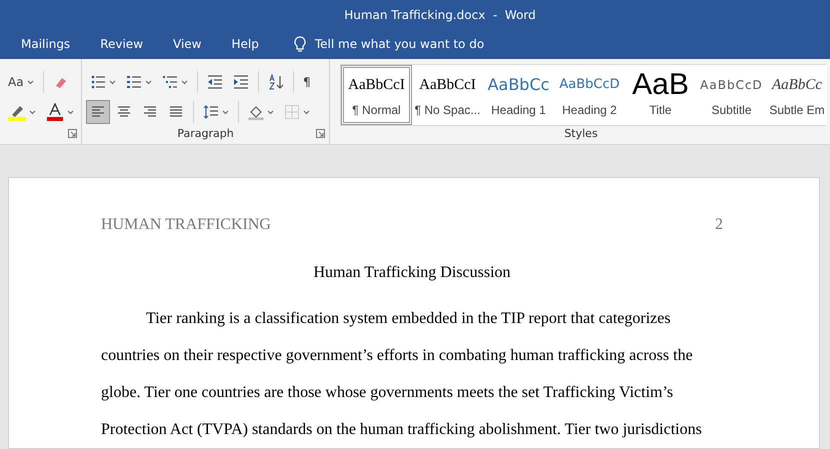 This screenshot has height=449, width=830. I want to click on borders-icon, so click(292, 112).